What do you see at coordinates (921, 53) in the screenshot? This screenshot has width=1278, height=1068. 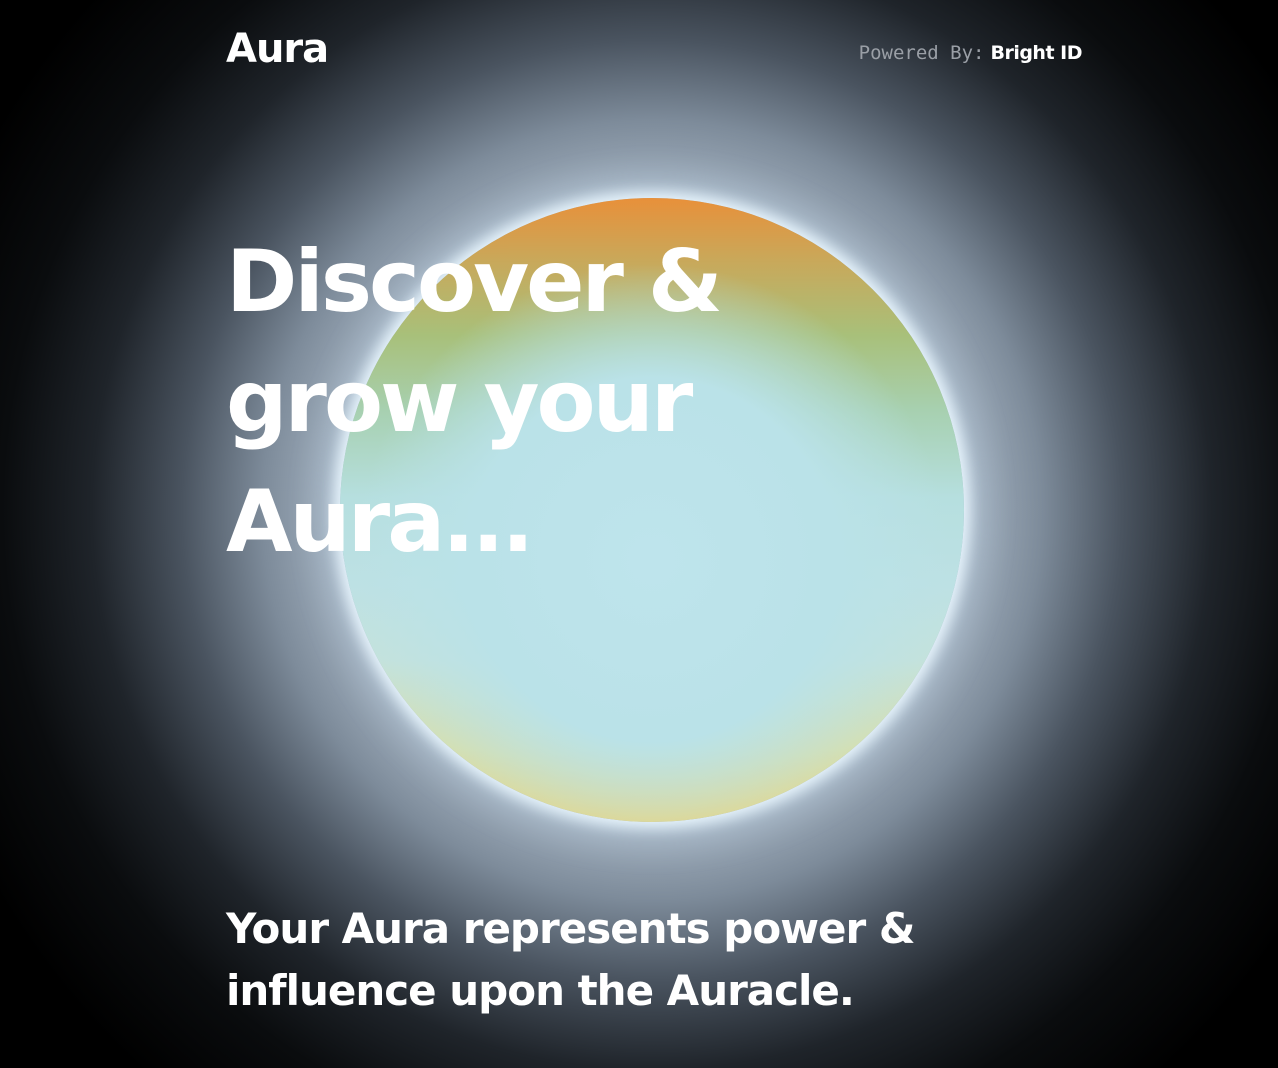 I see `powered-by-label: Powered By:` at bounding box center [921, 53].